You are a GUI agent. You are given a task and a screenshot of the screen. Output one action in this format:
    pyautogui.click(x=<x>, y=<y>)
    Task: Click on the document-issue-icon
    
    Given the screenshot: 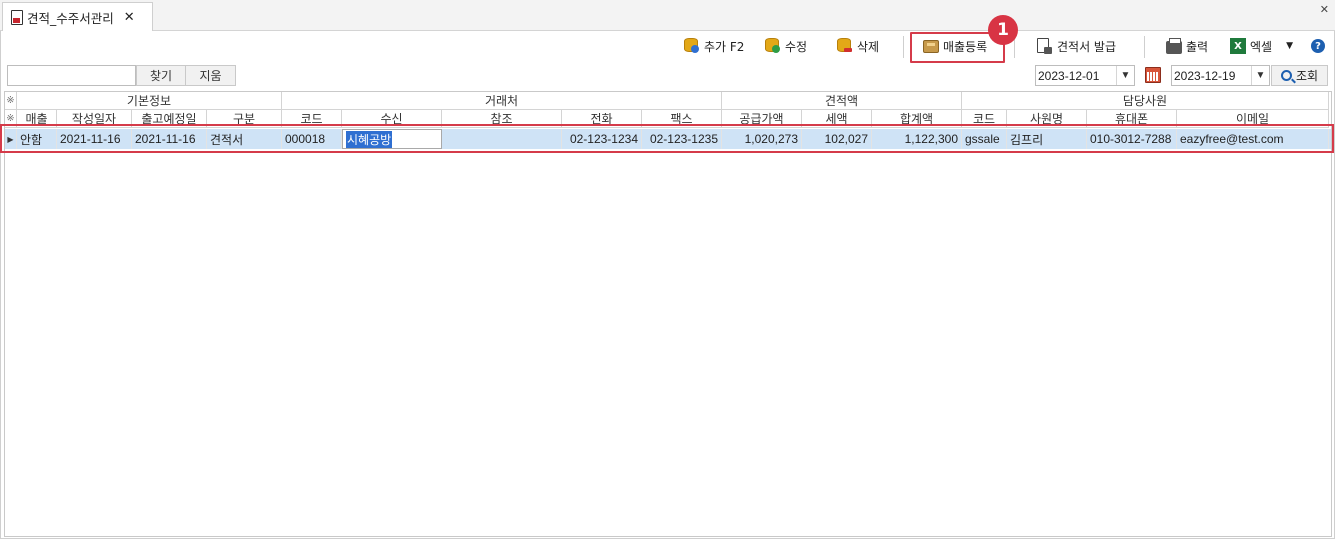 What is the action you would take?
    pyautogui.click(x=1045, y=46)
    